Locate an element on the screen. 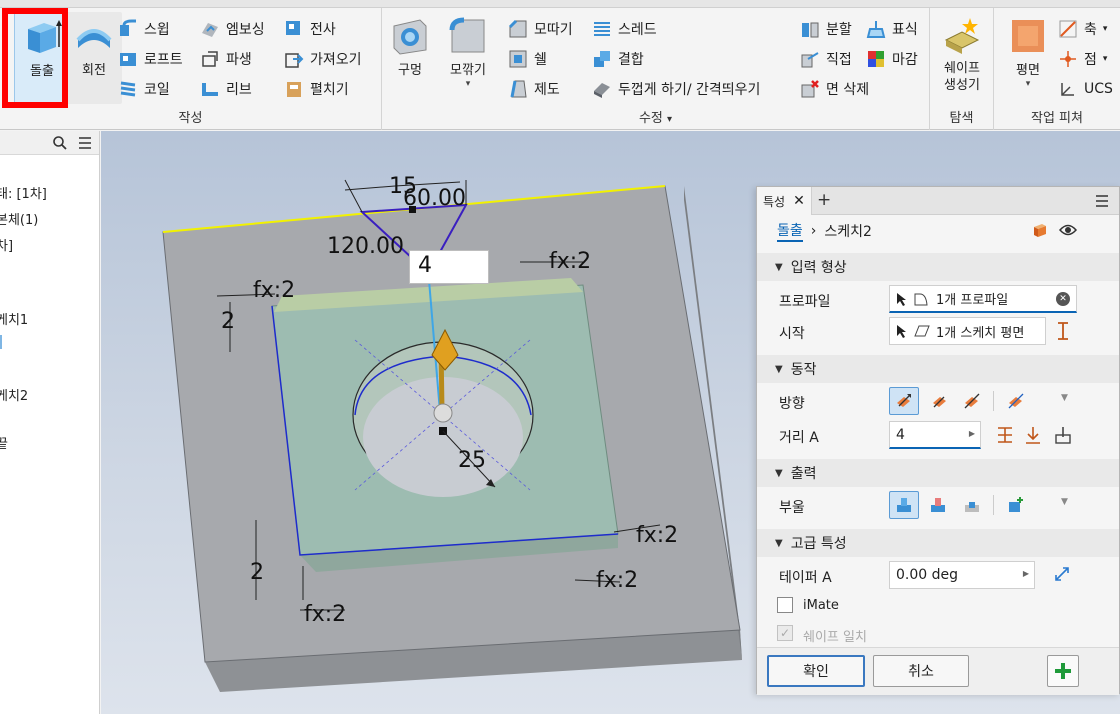 The height and width of the screenshot is (714, 1120). dim-fx-right-1: fx:2 is located at coordinates (657, 535).